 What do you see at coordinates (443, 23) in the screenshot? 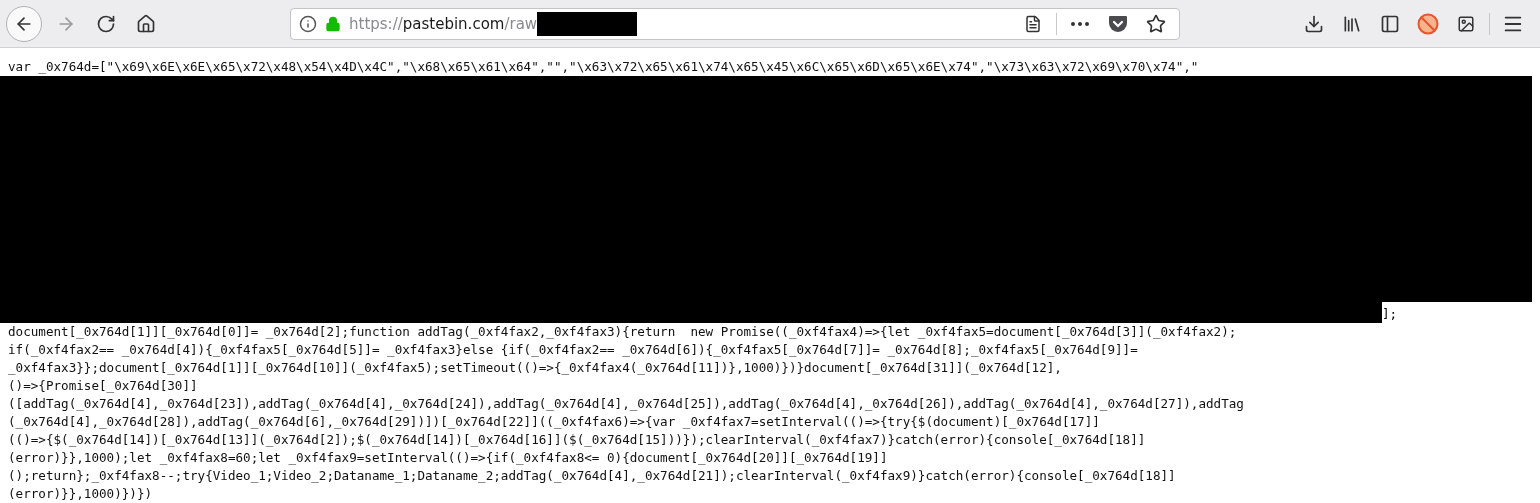
I see `url-text: https://pastebin.com/raw` at bounding box center [443, 23].